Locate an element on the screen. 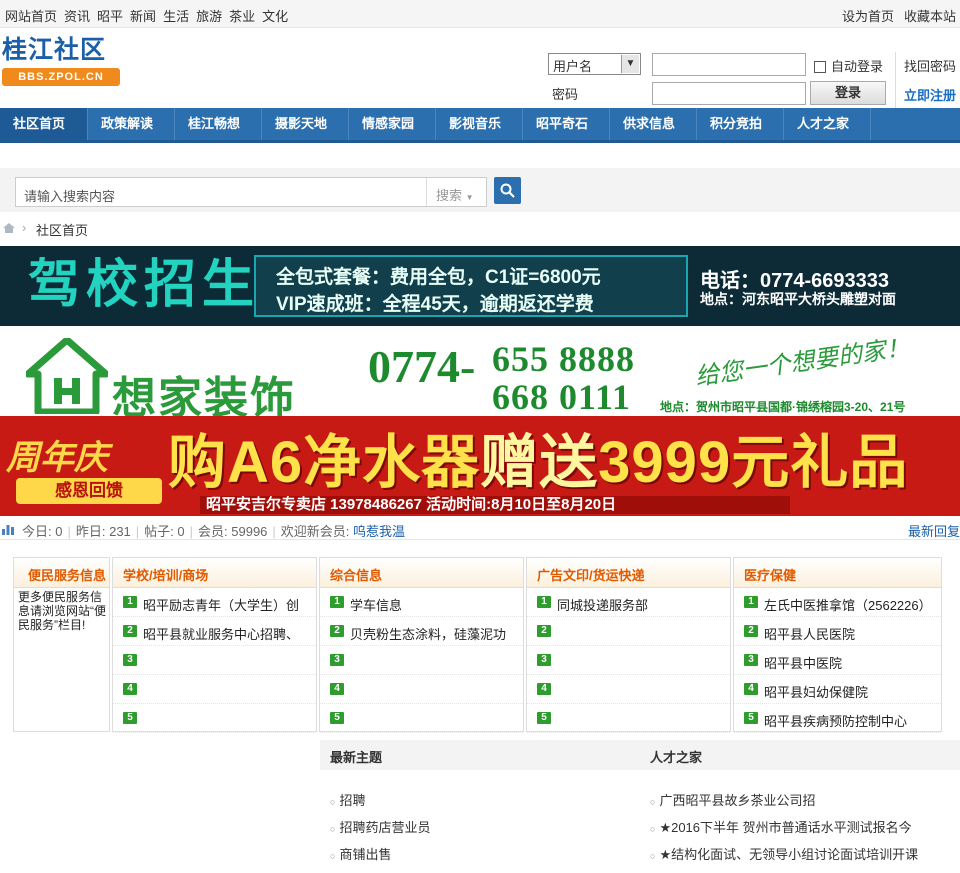 This screenshot has height=873, width=960. list-item: 2 昭平县就业服务中心招聘、 is located at coordinates (214, 631).